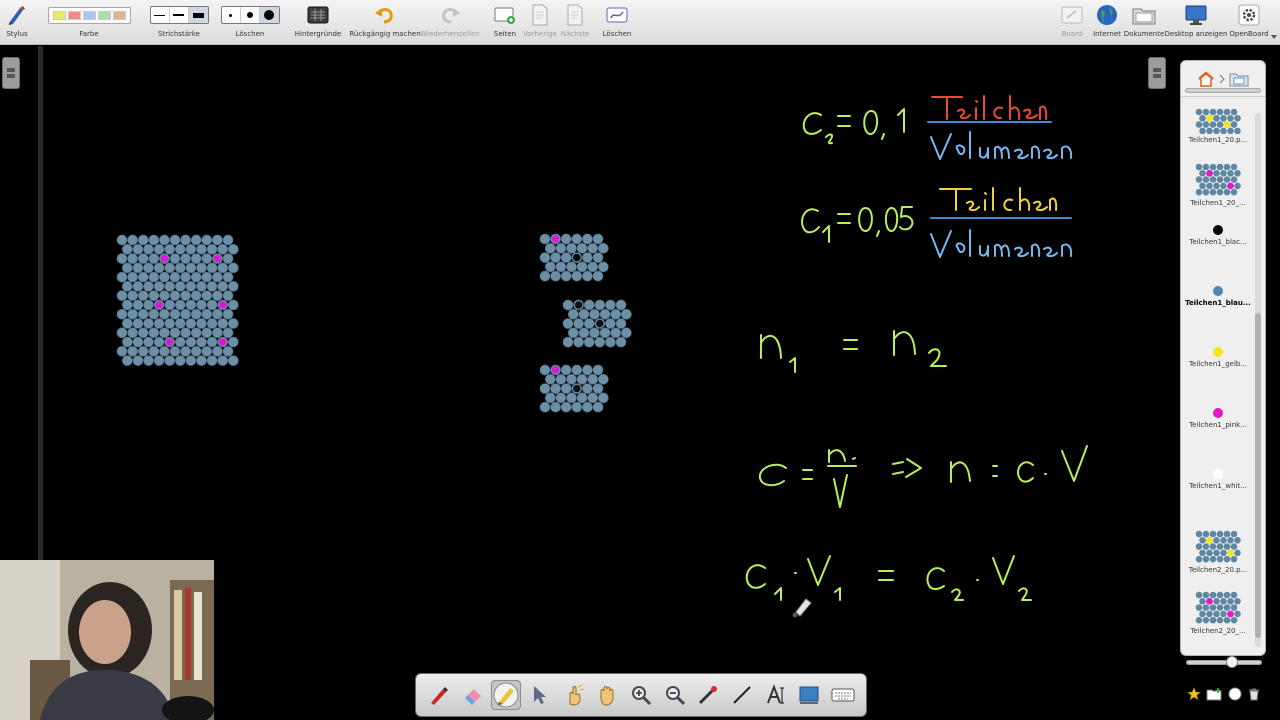  I want to click on equation-n1-equals-n2, so click(853, 351).